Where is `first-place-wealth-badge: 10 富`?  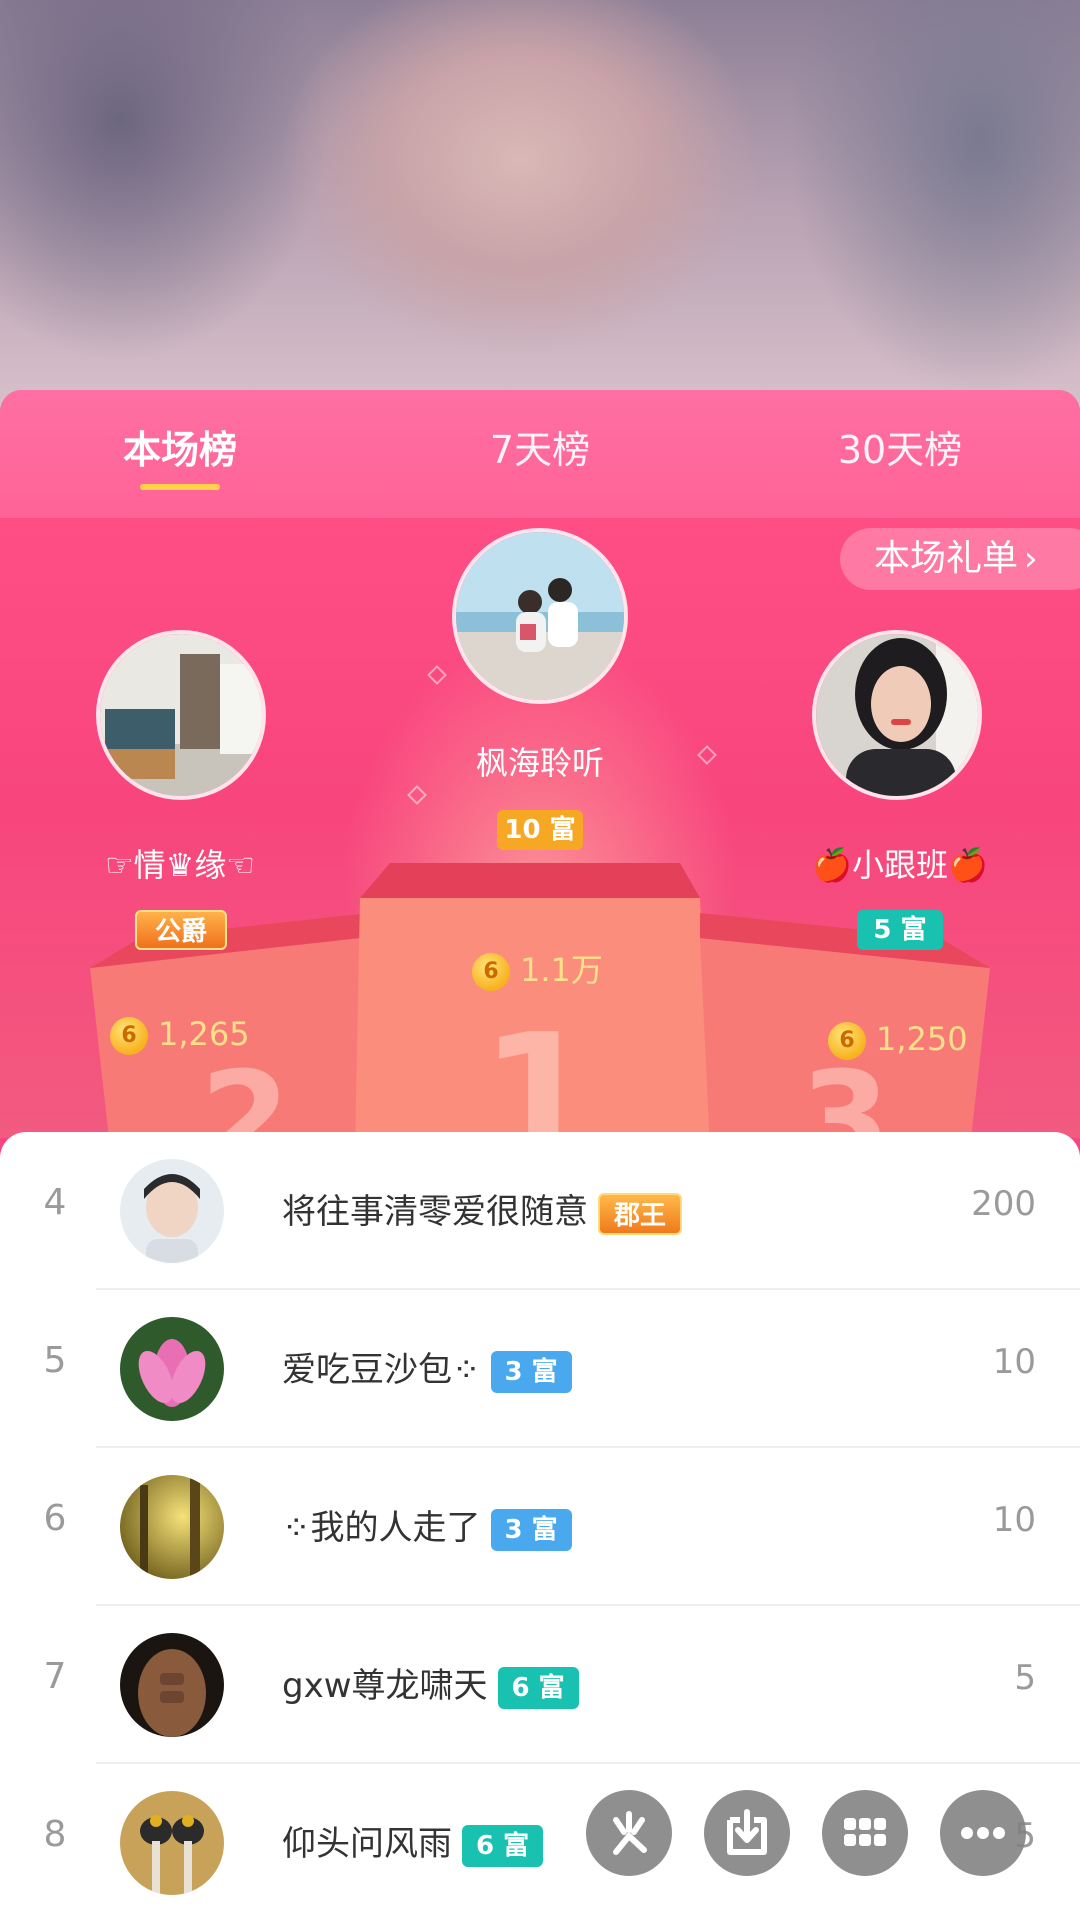 first-place-wealth-badge: 10 富 is located at coordinates (540, 830).